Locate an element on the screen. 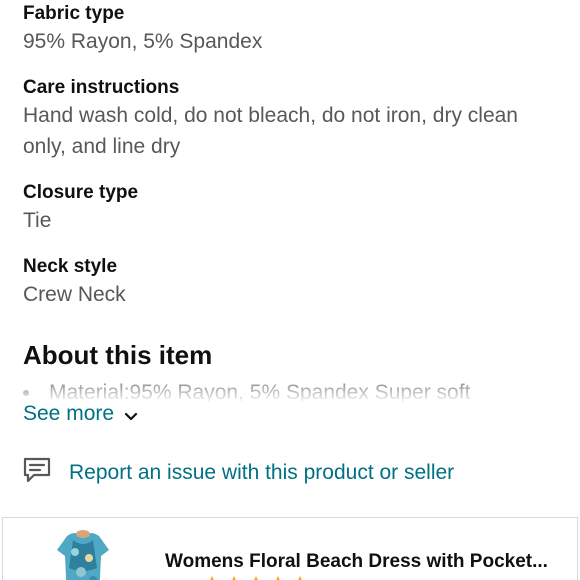  detail-label: Closure type is located at coordinates (81, 192).